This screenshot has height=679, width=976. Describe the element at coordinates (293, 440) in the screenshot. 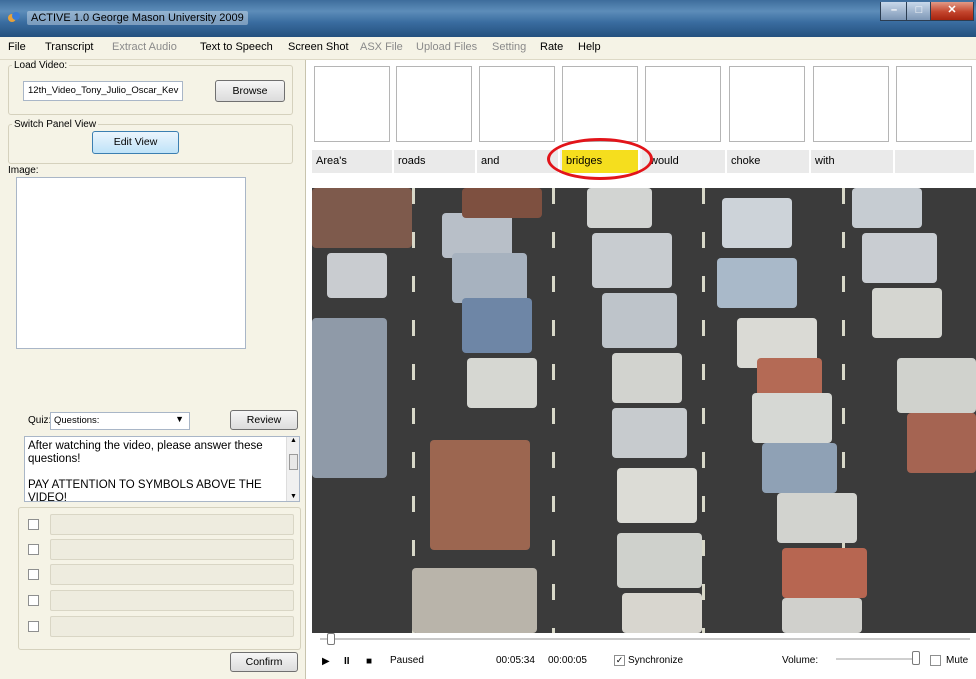

I see `scroll-up-icon: ▲` at that location.